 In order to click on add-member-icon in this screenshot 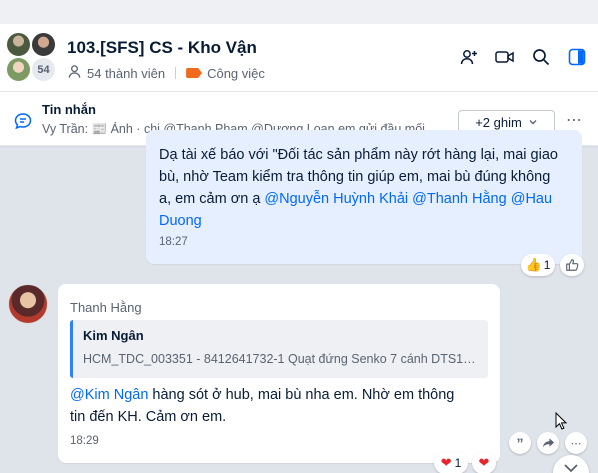, I will do `click(469, 57)`.